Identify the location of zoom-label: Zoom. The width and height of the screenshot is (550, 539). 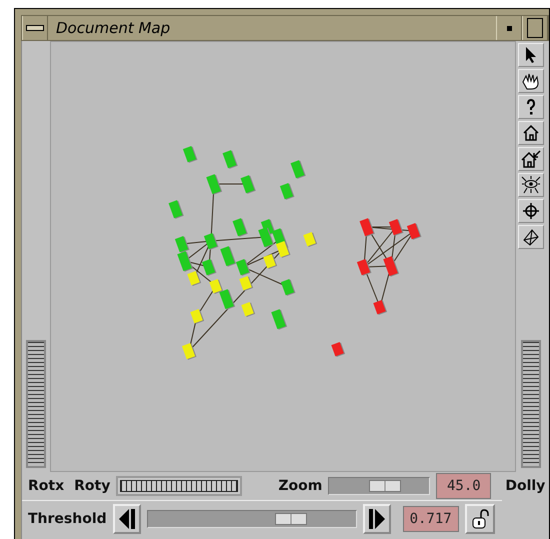
(300, 486).